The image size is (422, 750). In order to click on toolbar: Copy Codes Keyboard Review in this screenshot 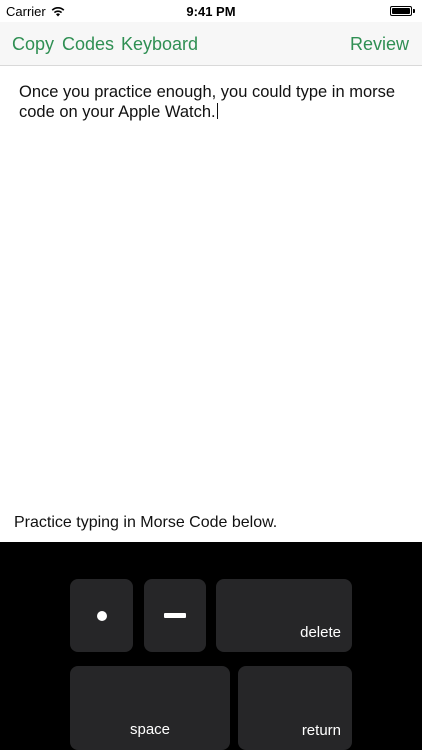, I will do `click(211, 44)`.